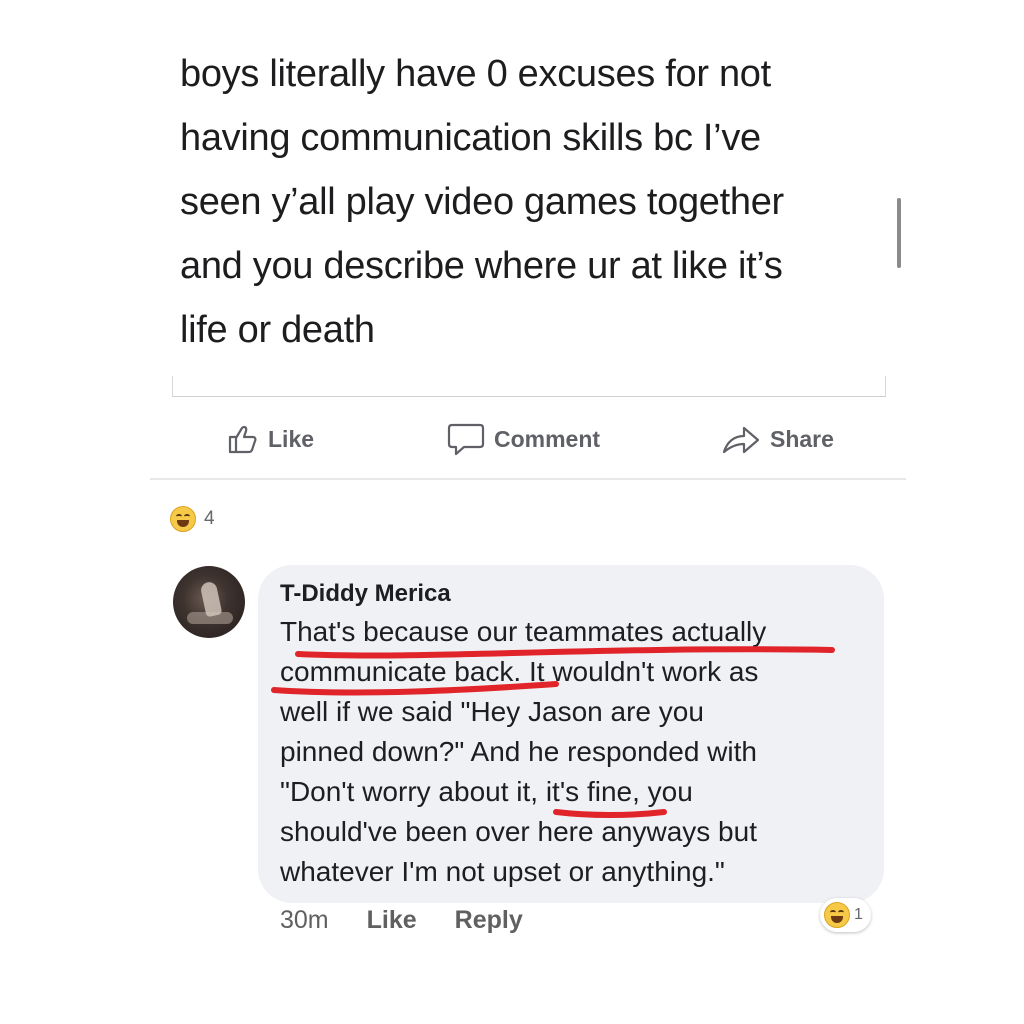  What do you see at coordinates (242, 439) in the screenshot?
I see `thumbs-up-icon` at bounding box center [242, 439].